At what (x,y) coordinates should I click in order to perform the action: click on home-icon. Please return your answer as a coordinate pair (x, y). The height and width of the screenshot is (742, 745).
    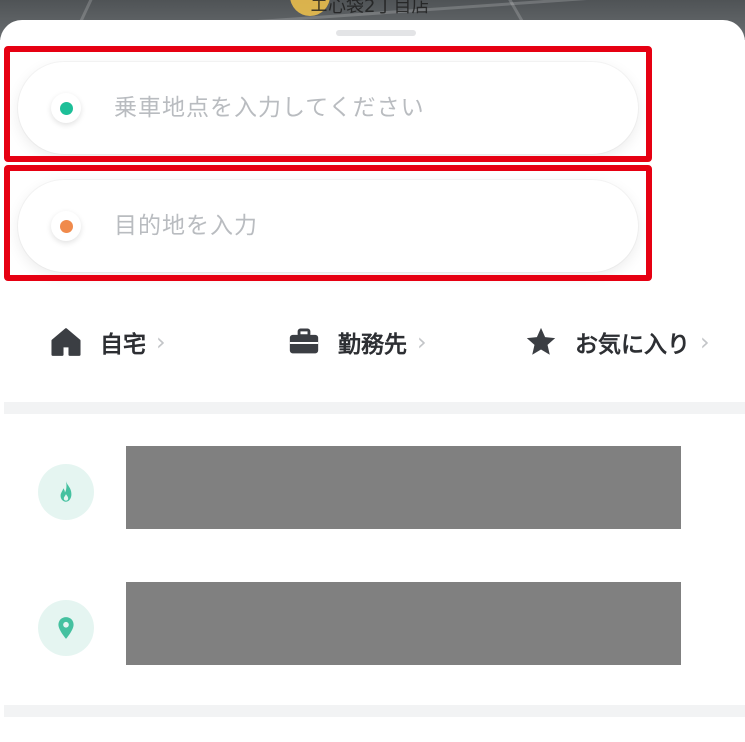
    Looking at the image, I should click on (66, 342).